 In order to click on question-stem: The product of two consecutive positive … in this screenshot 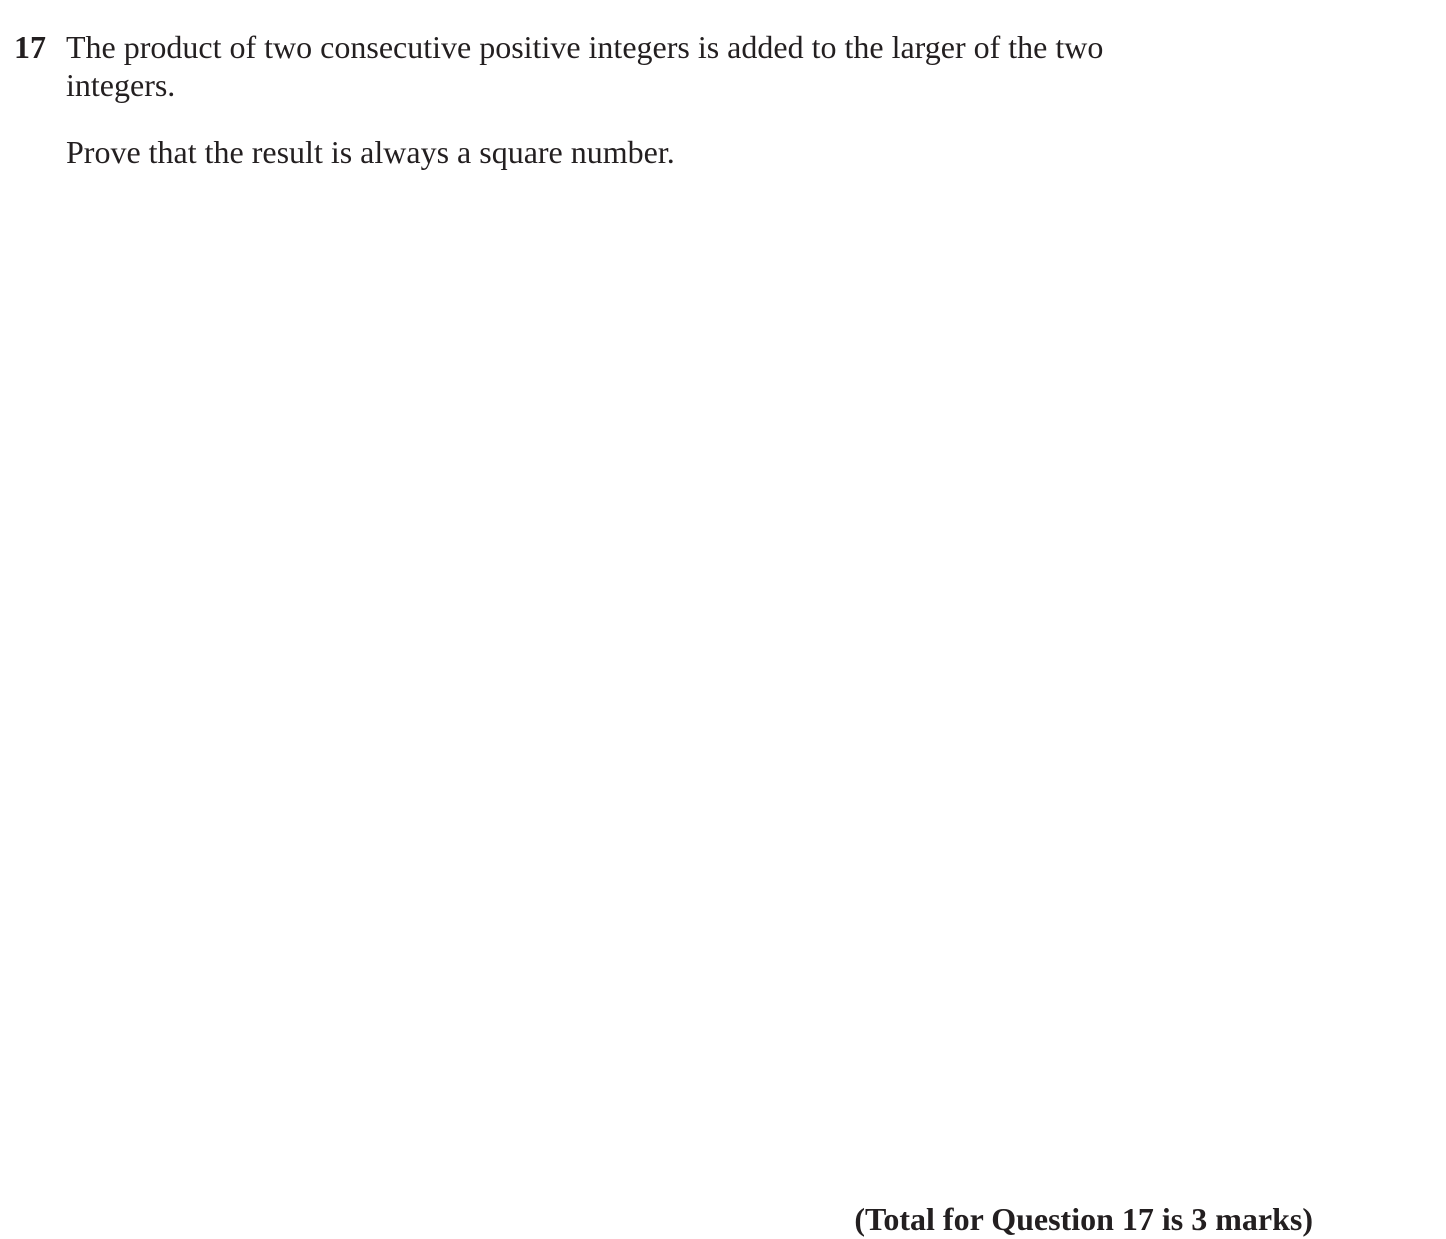, I will do `click(585, 66)`.